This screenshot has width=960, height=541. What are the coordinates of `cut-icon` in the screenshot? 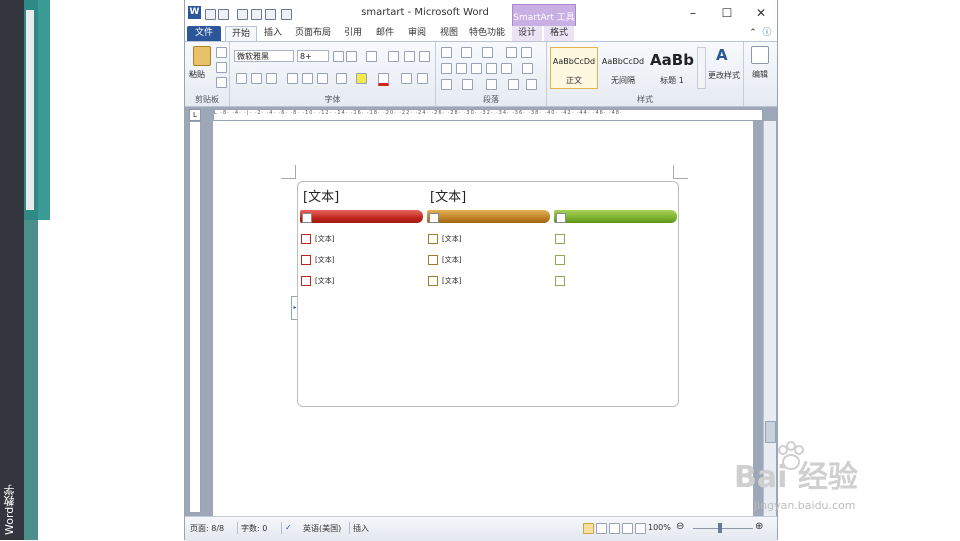 It's located at (221, 52).